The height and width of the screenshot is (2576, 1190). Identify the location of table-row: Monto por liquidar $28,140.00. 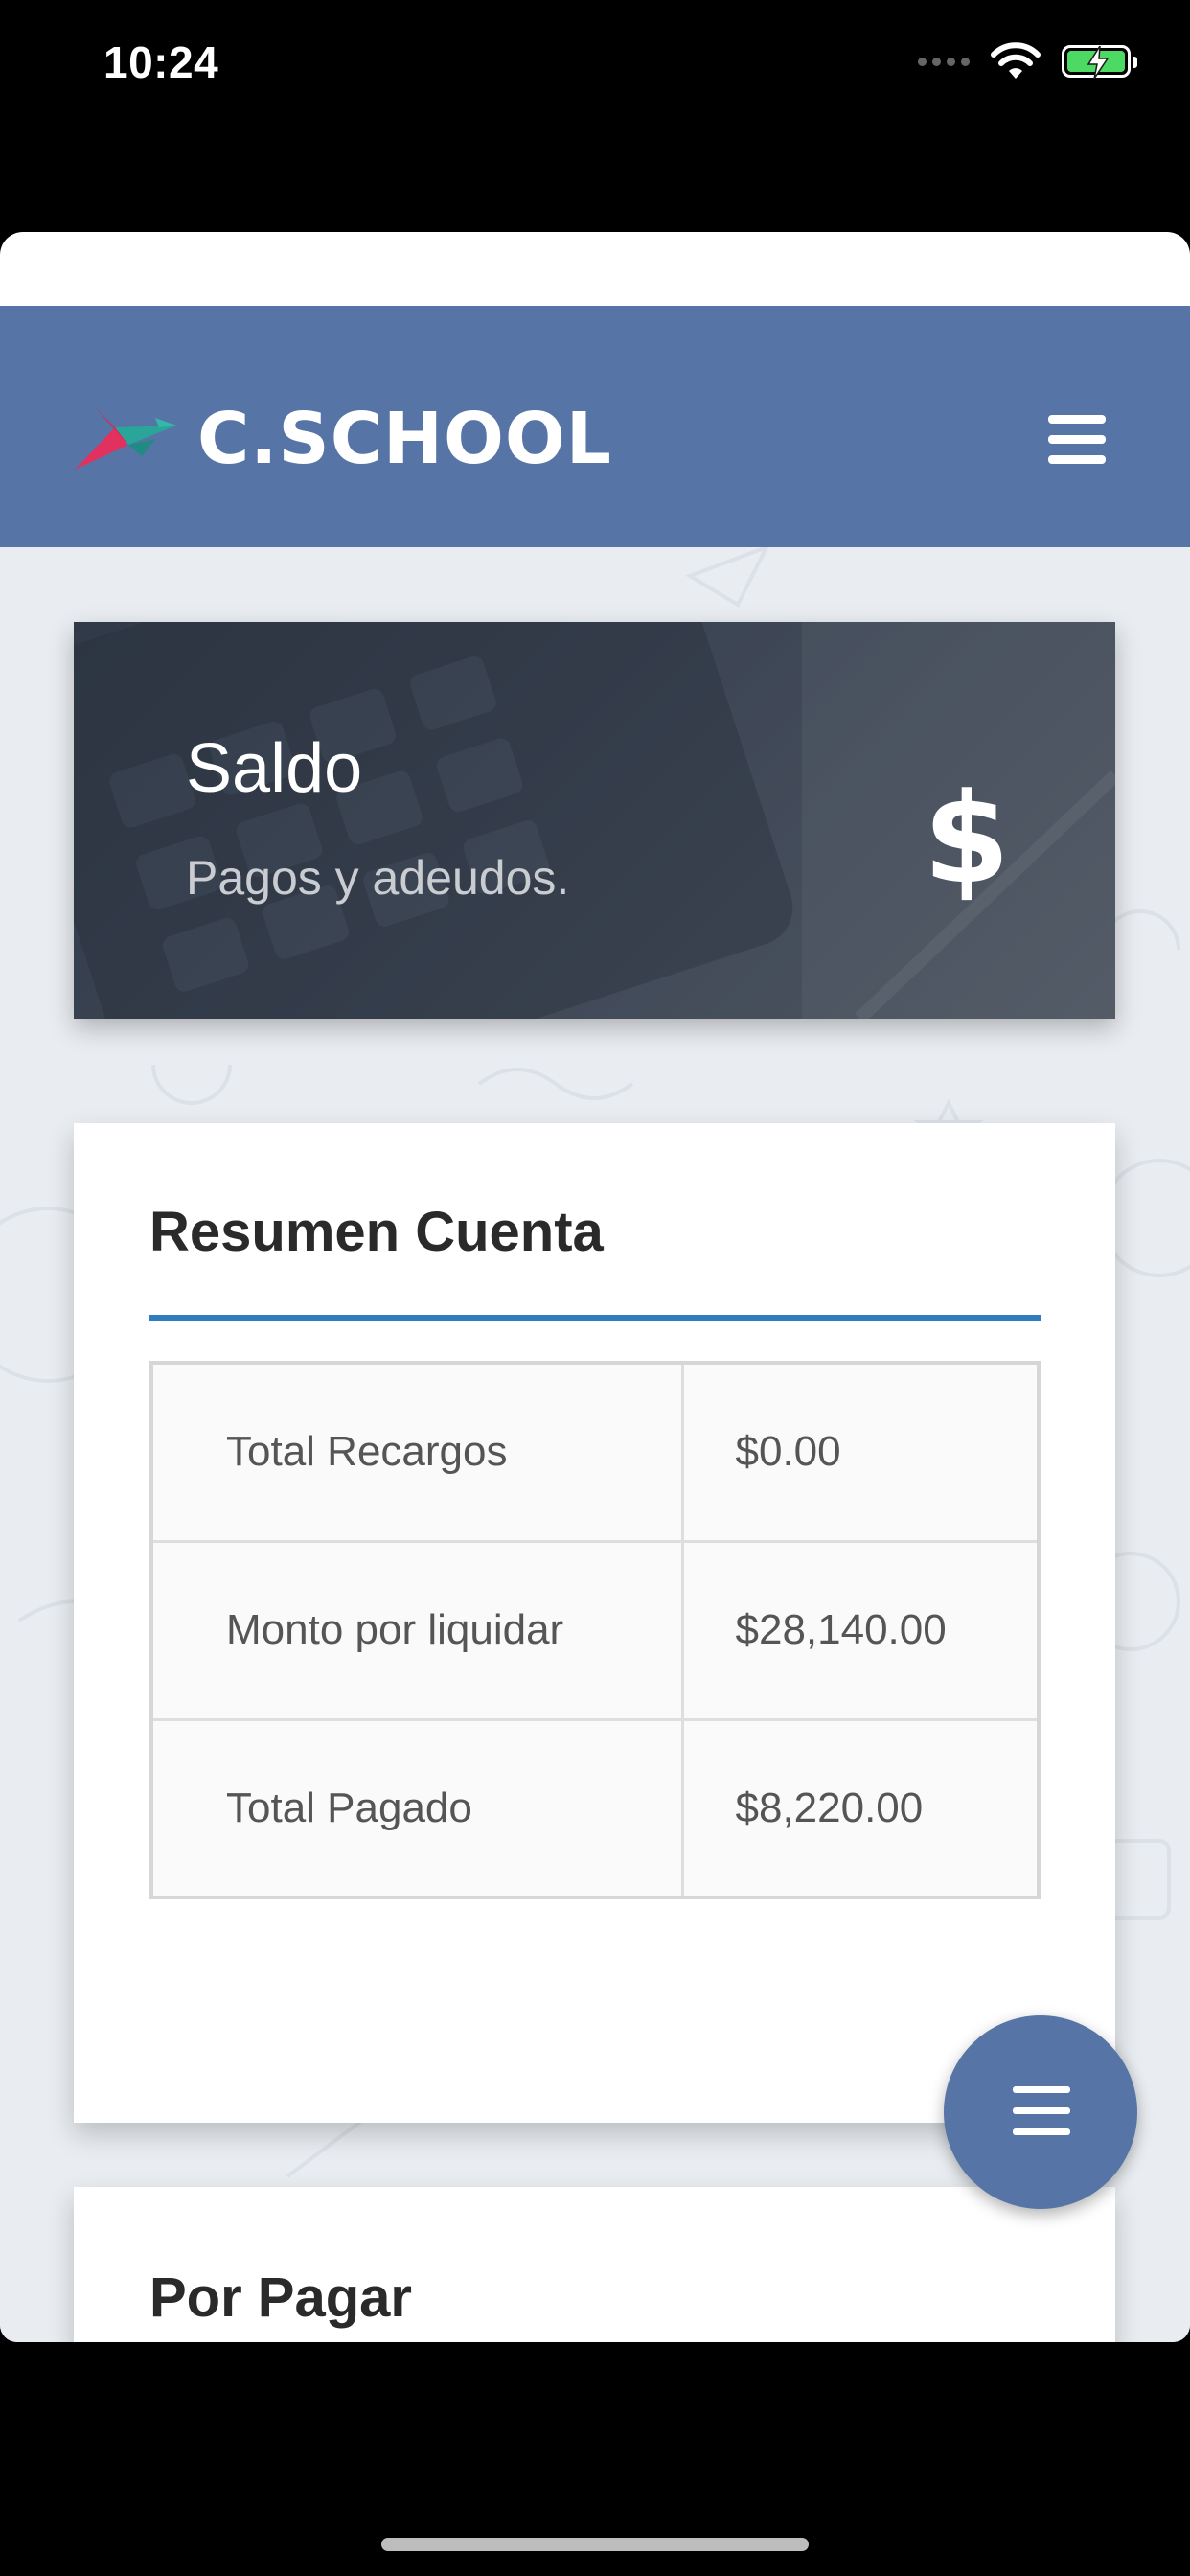
(595, 1630).